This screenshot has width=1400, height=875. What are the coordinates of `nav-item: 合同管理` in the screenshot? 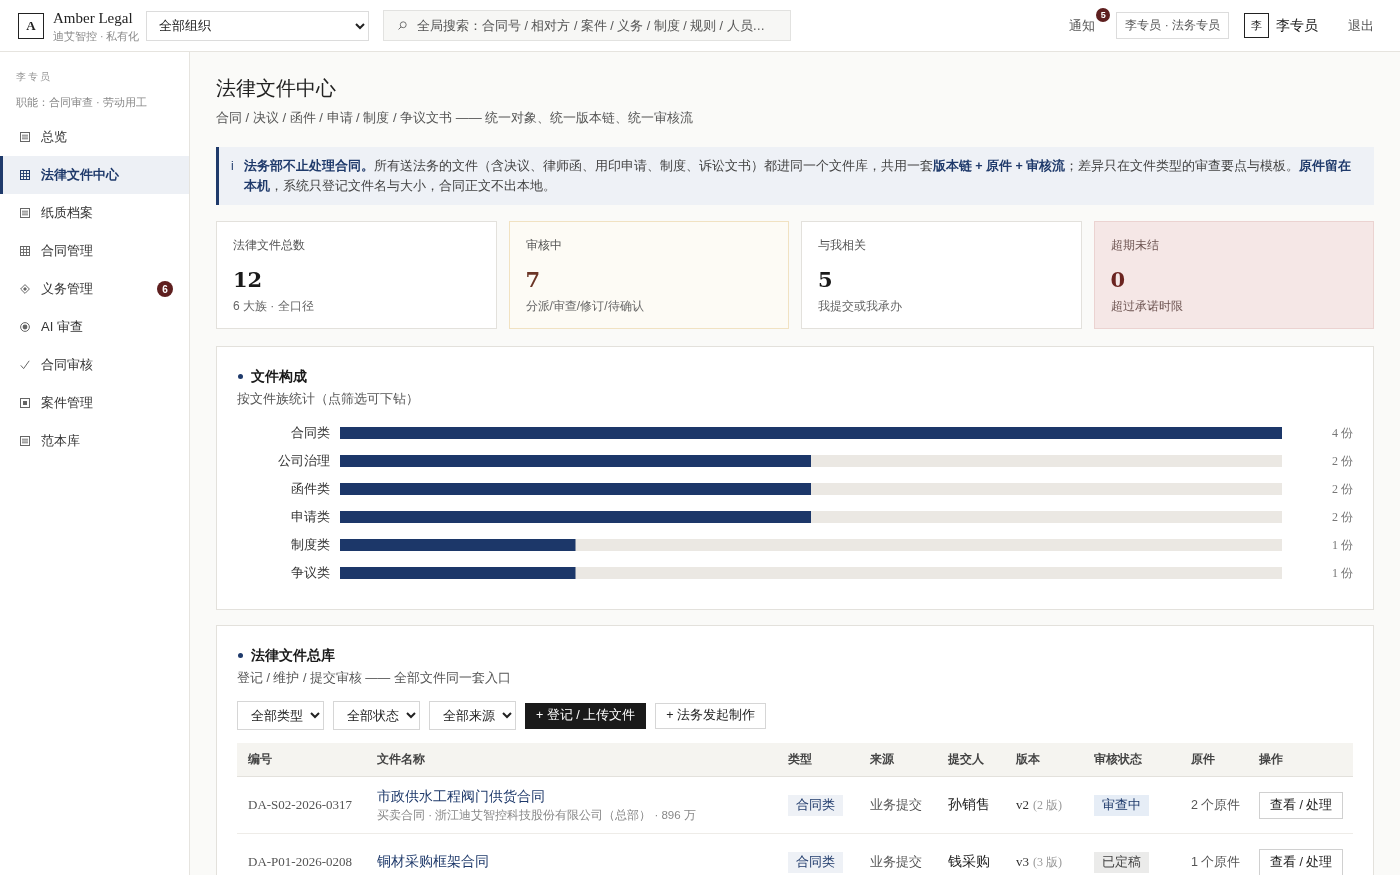 It's located at (94, 251).